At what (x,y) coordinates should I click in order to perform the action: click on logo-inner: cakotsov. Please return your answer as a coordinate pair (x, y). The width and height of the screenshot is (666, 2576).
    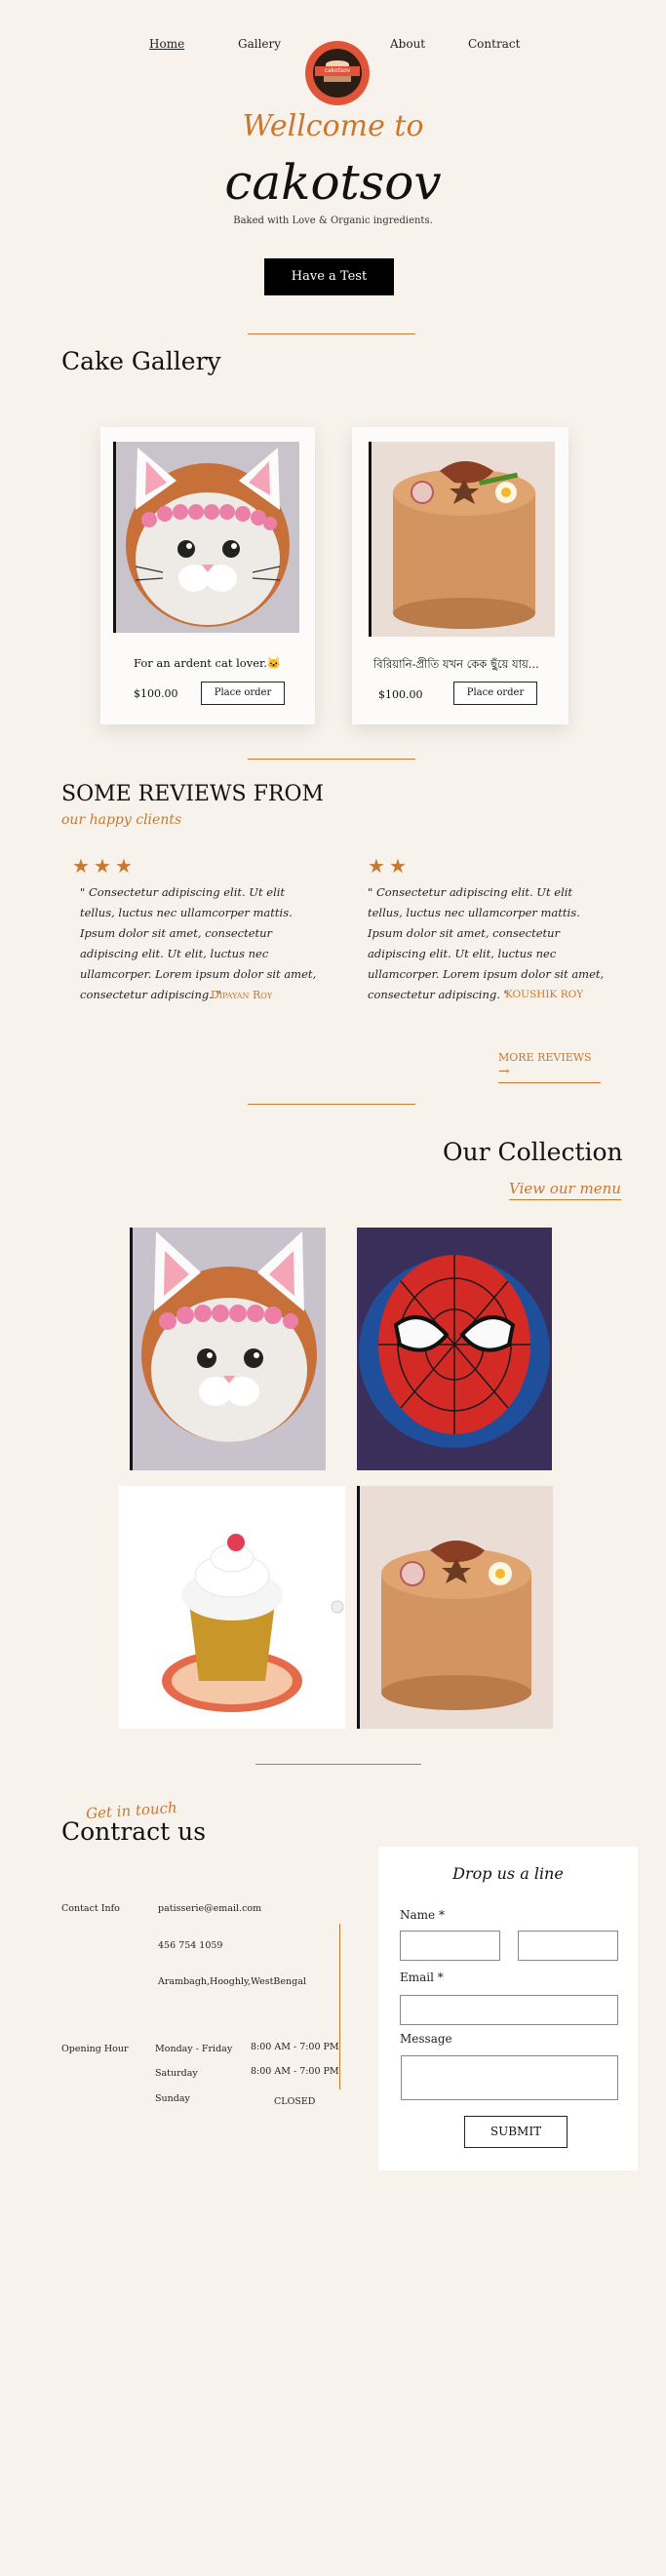
    Looking at the image, I should click on (337, 73).